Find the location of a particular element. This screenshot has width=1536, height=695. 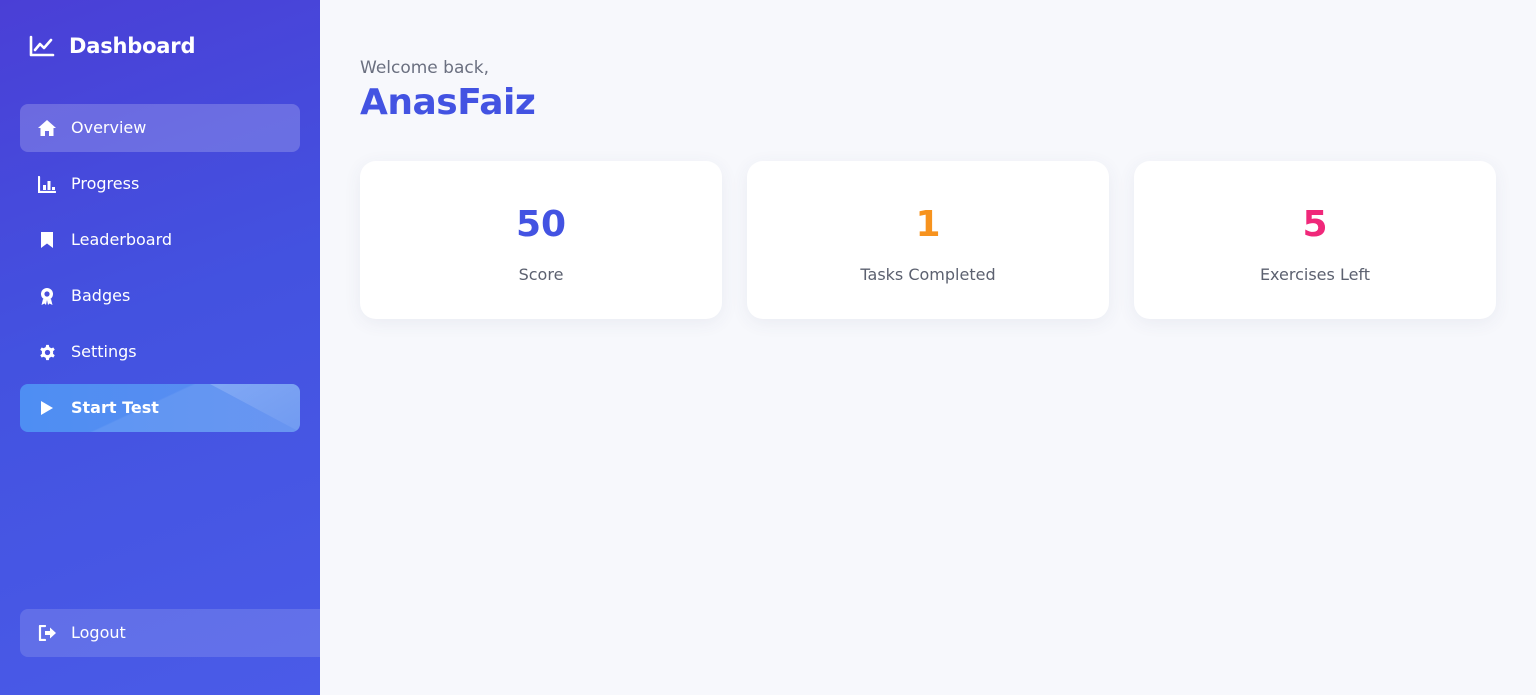

bar-chart-icon is located at coordinates (47, 184).